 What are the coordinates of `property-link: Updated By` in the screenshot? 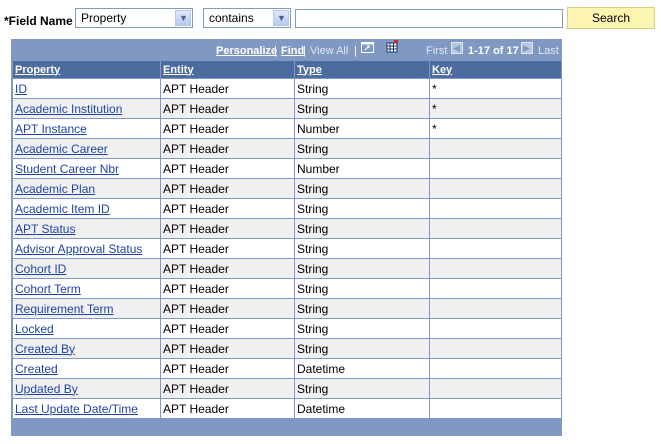 It's located at (46, 389).